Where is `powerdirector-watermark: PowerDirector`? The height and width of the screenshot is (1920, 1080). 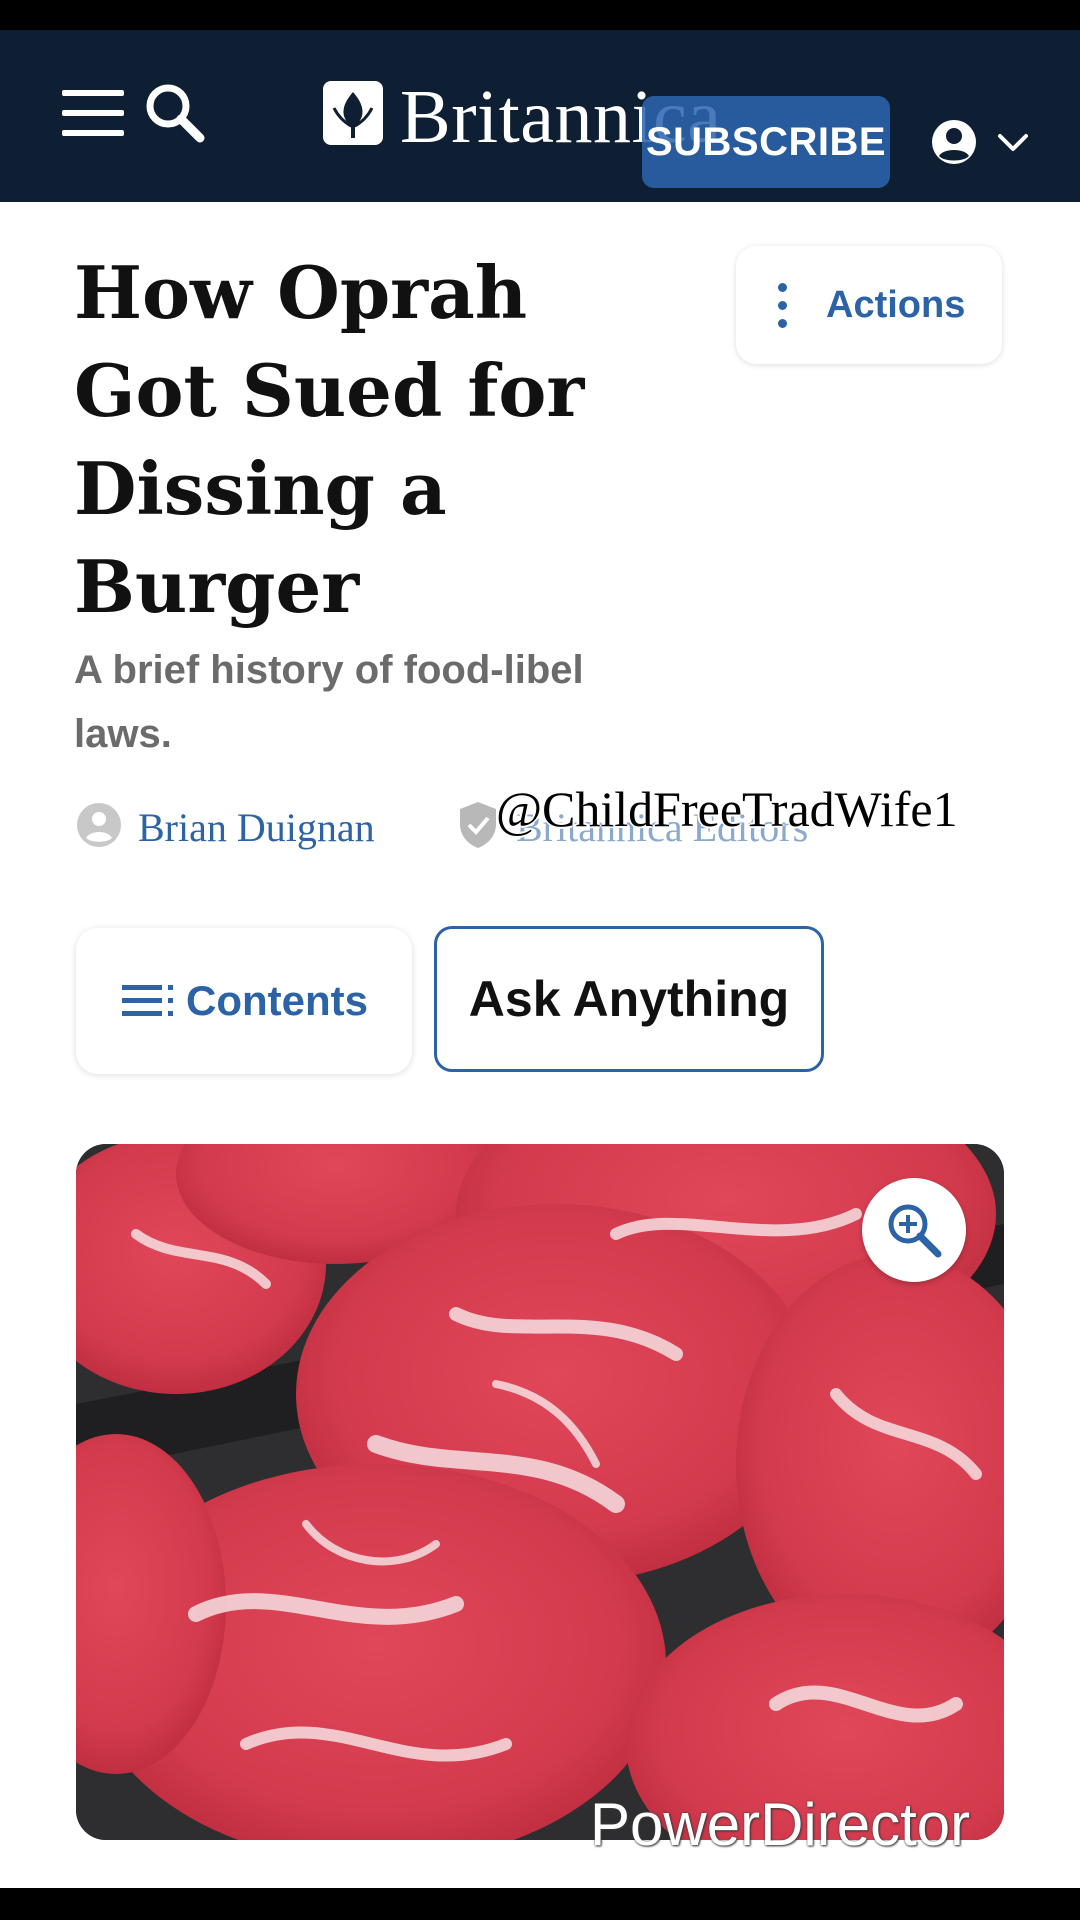 powerdirector-watermark: PowerDirector is located at coordinates (780, 1824).